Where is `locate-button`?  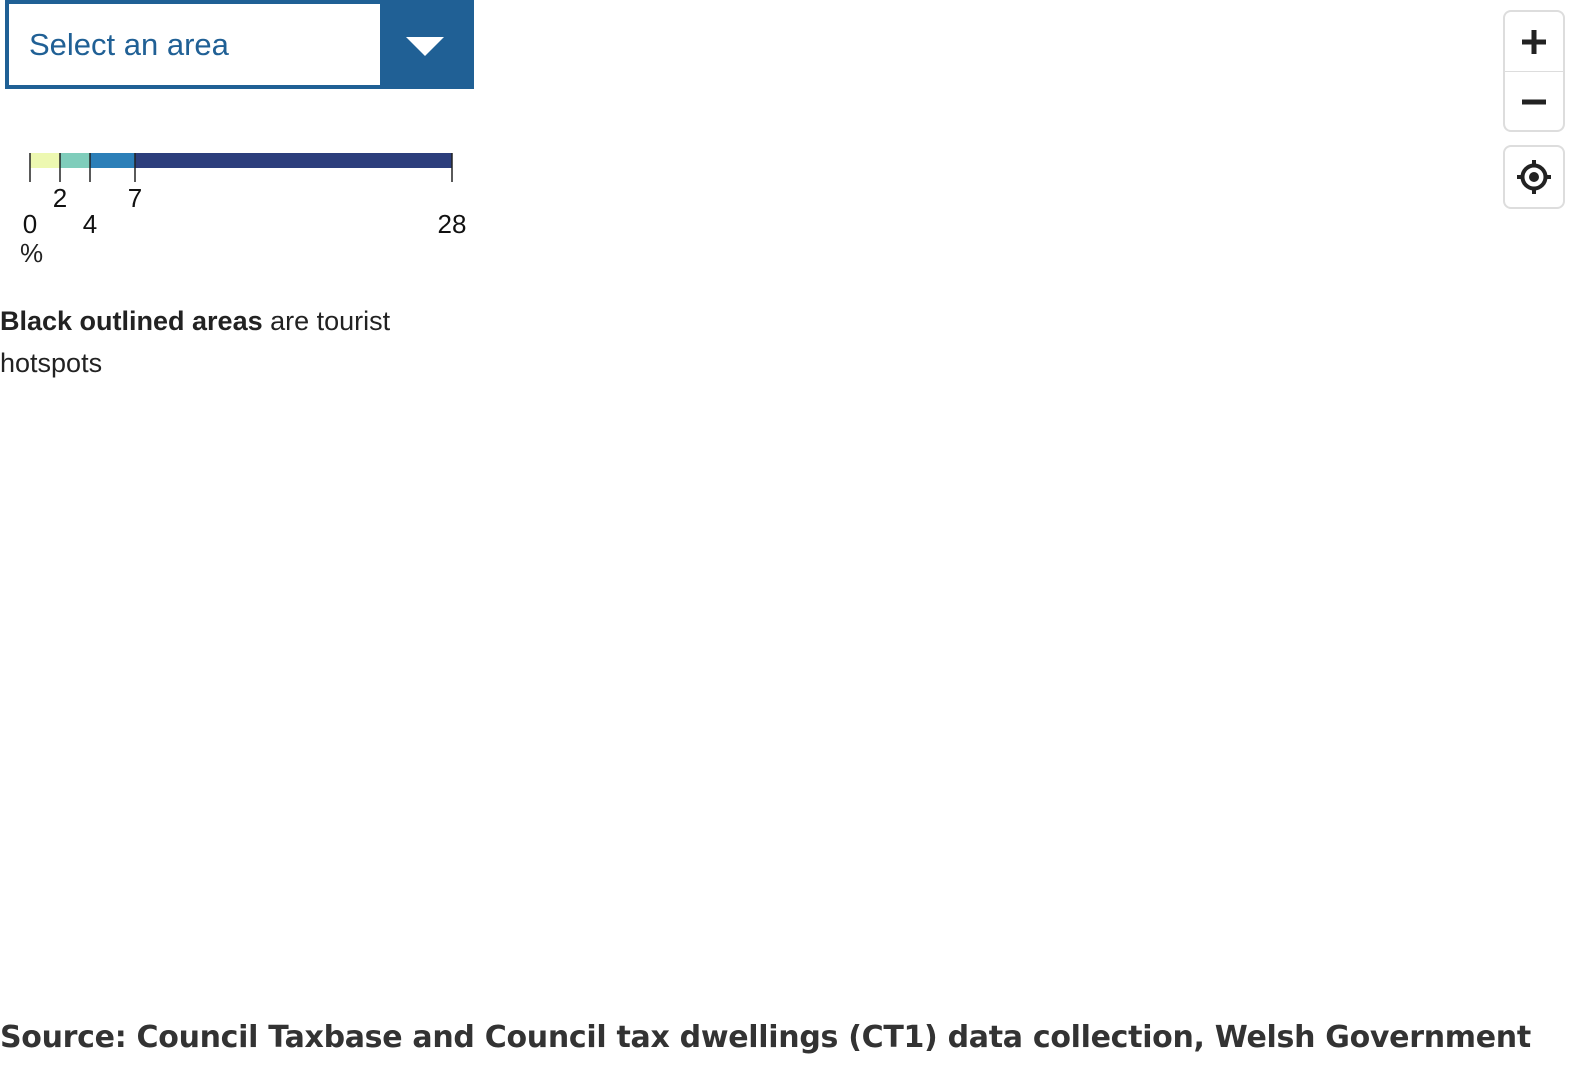
locate-button is located at coordinates (1534, 177).